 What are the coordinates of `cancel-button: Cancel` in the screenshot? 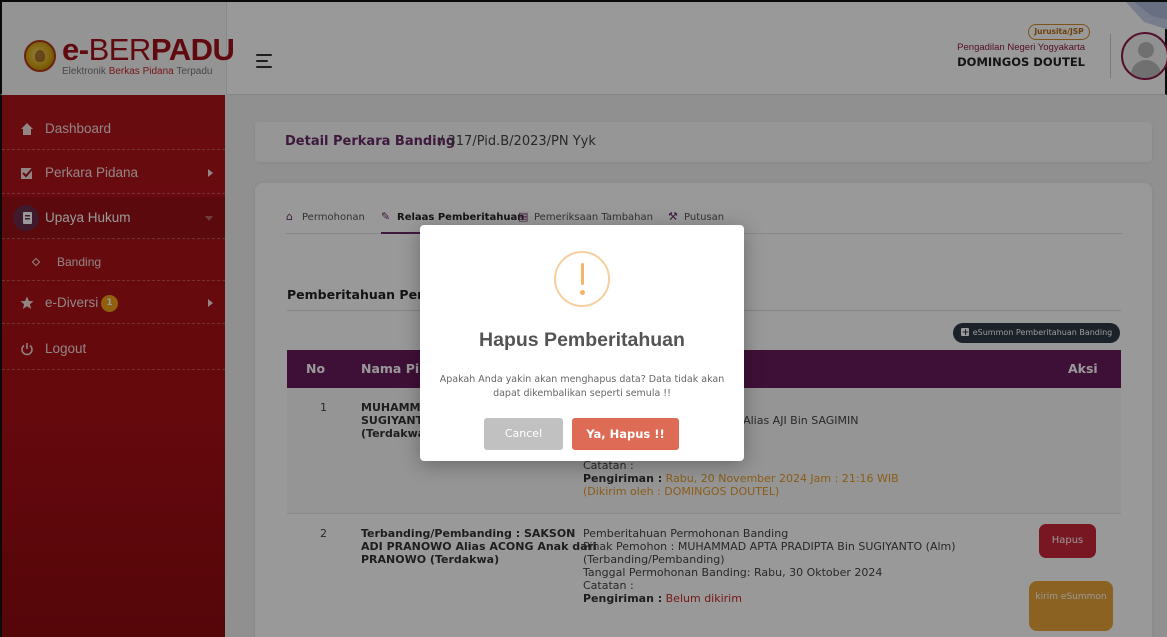 It's located at (523, 434).